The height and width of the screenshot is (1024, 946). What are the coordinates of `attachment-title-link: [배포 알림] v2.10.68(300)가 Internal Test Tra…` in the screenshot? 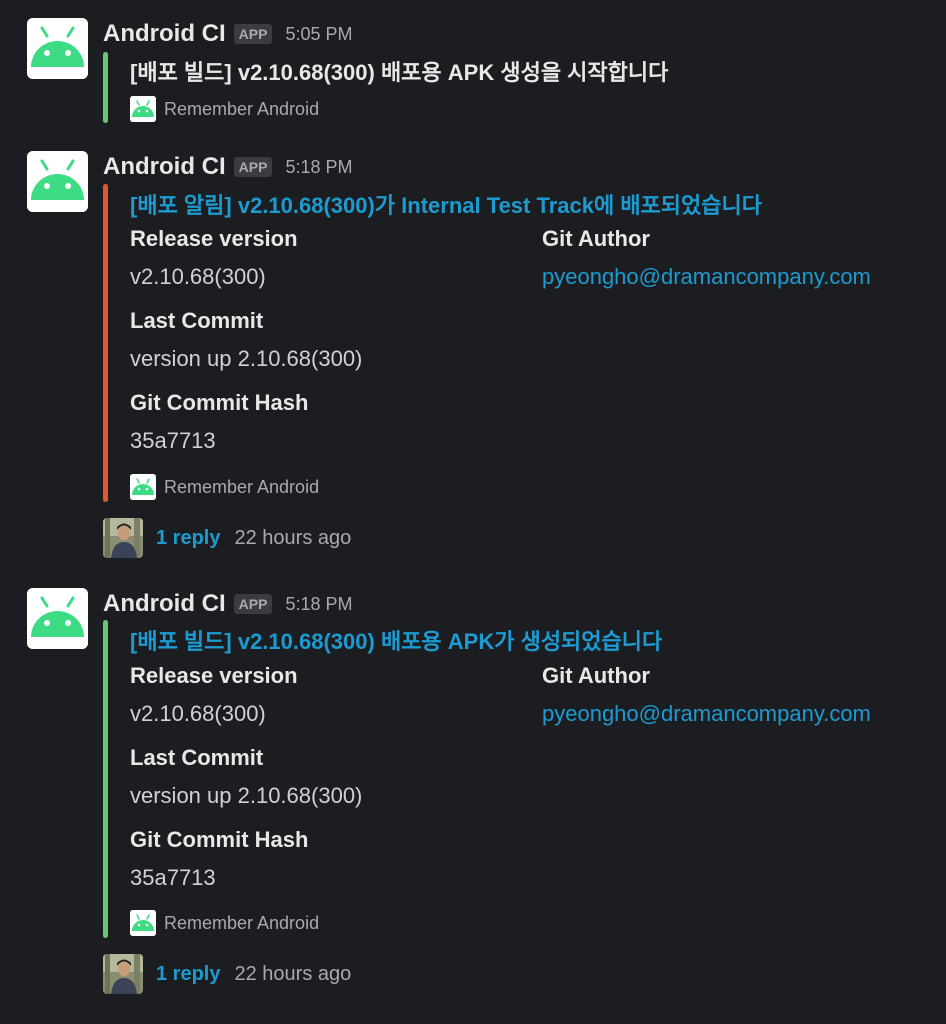 It's located at (446, 204).